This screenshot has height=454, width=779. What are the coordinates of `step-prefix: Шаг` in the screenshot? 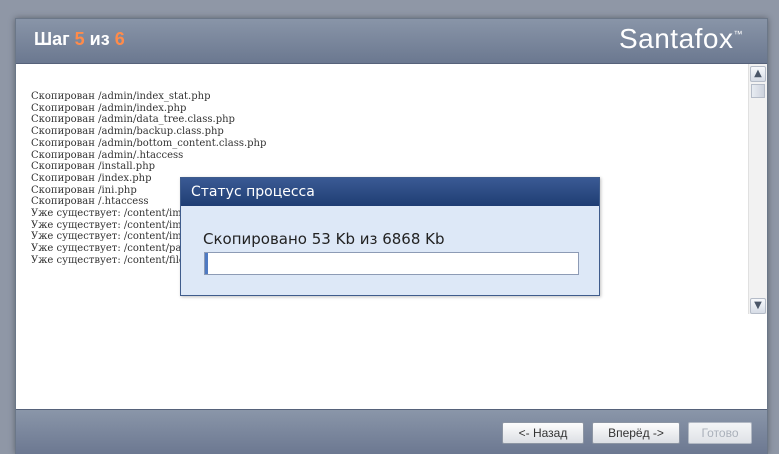 It's located at (52, 39).